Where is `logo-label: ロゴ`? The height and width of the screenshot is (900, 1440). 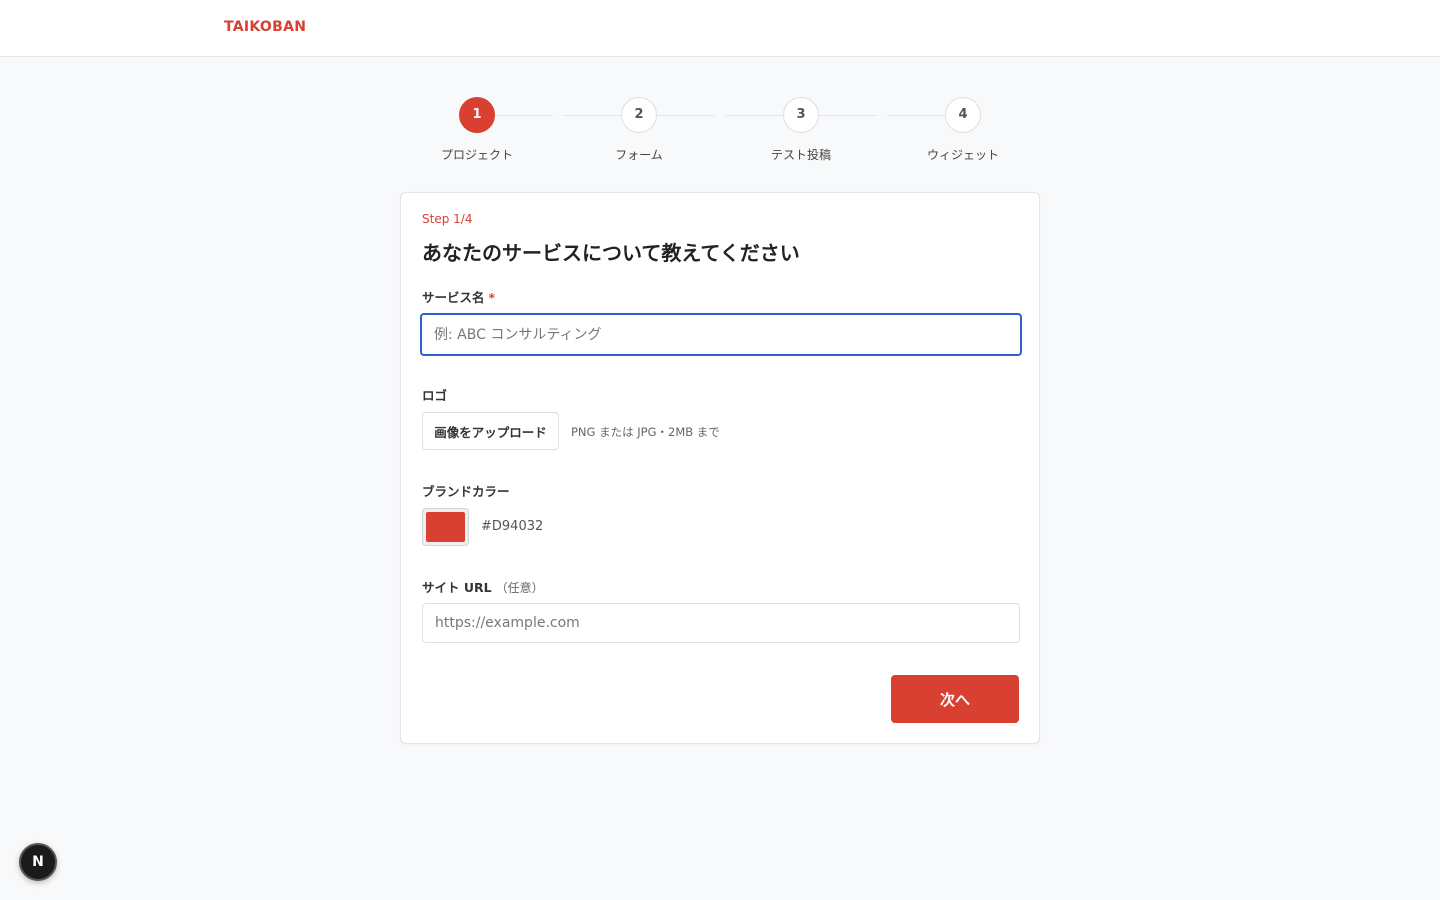
logo-label: ロゴ is located at coordinates (435, 395).